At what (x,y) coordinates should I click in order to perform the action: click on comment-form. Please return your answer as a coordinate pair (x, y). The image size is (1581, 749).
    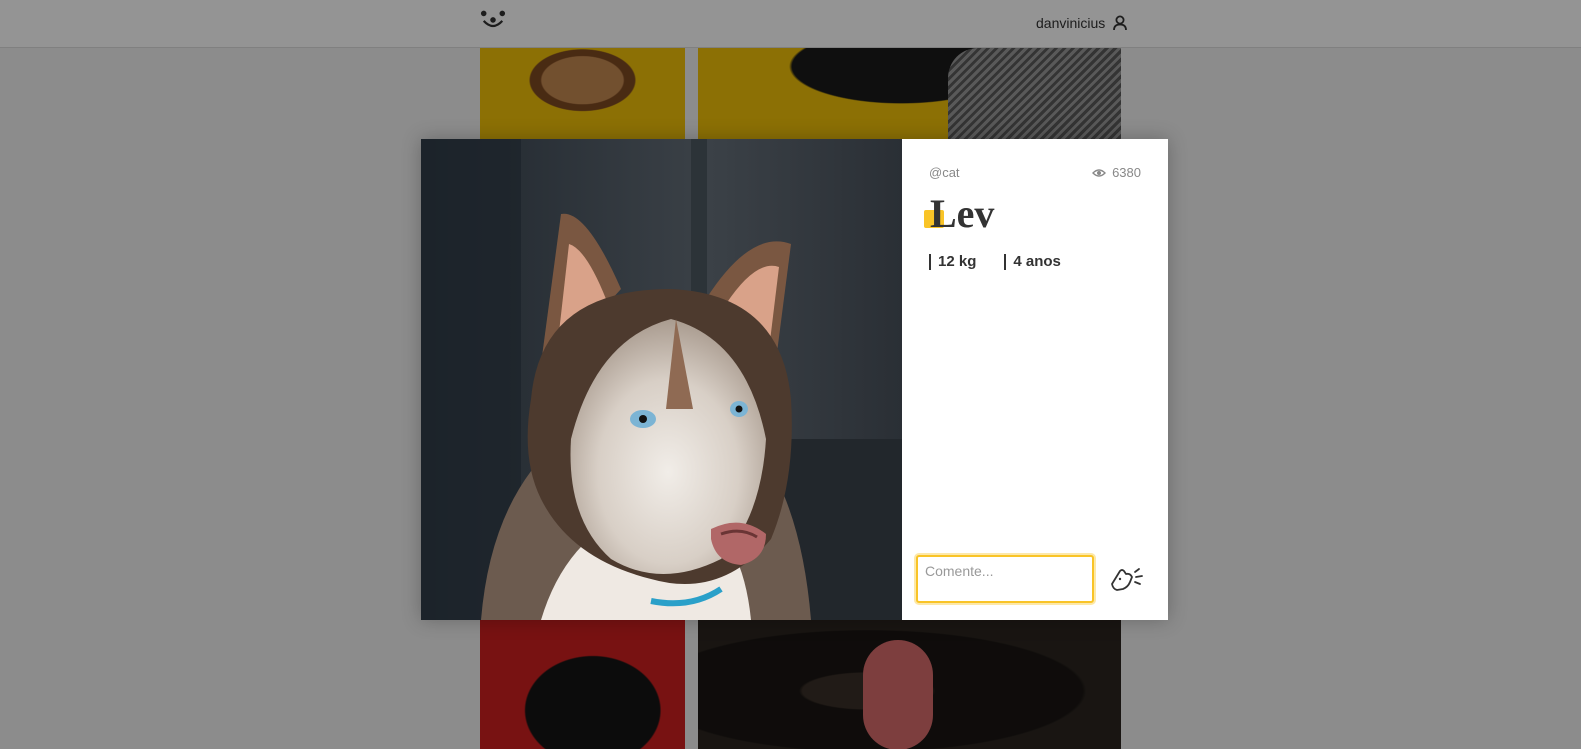
    Looking at the image, I should click on (1030, 579).